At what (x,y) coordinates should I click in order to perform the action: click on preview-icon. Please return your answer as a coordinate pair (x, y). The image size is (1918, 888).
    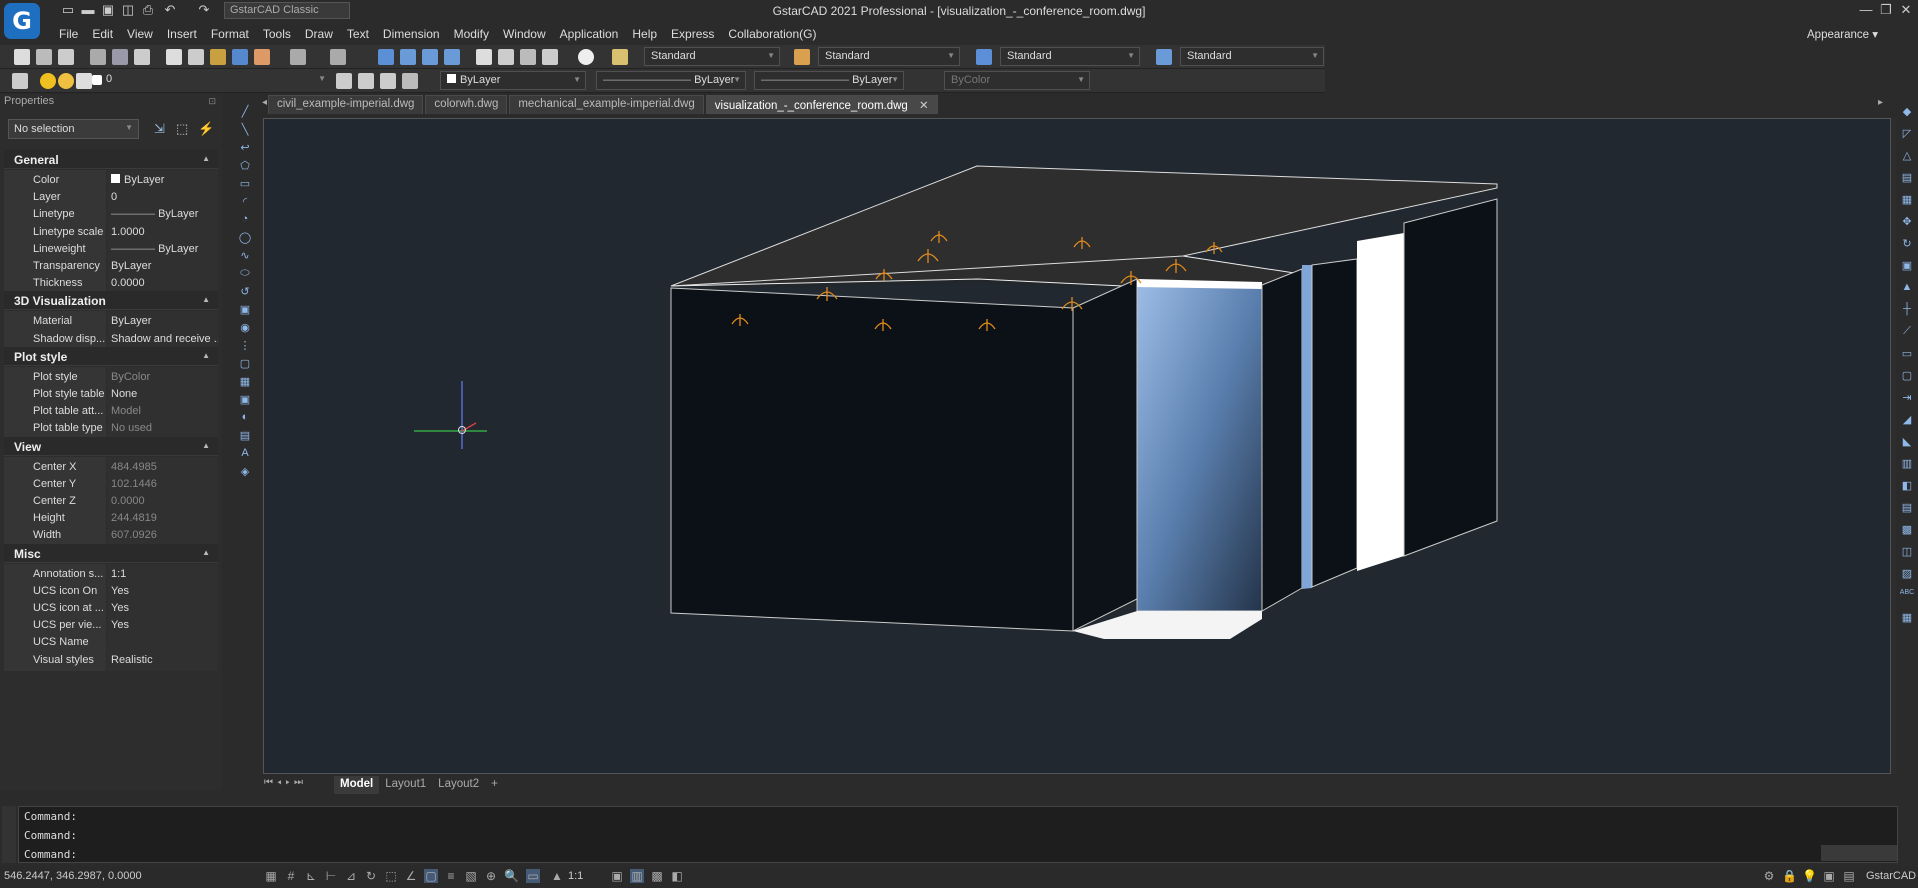
    Looking at the image, I should click on (142, 57).